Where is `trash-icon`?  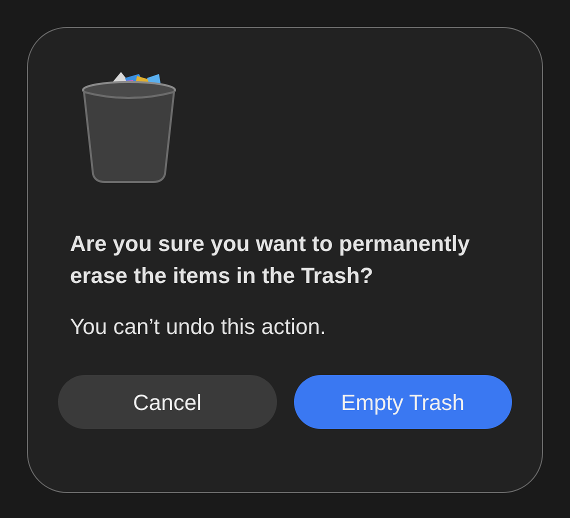 trash-icon is located at coordinates (129, 127).